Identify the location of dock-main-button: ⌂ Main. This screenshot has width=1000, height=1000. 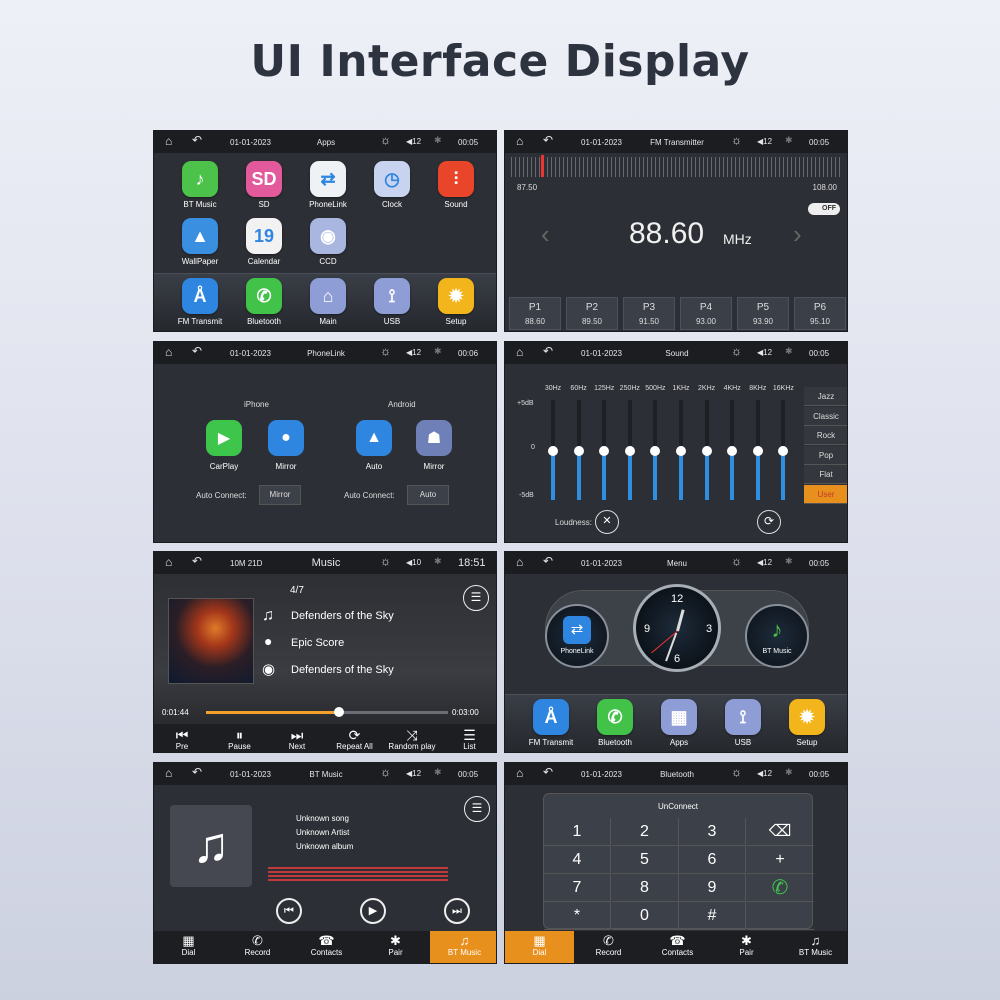
(328, 302).